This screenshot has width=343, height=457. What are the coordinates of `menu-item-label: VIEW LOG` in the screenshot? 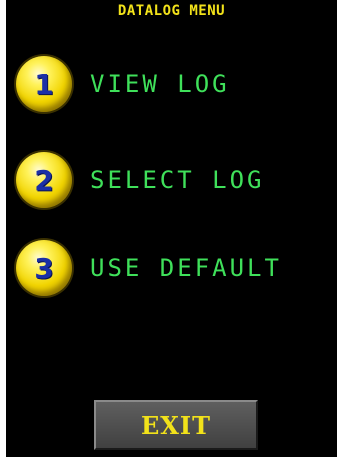 It's located at (160, 84).